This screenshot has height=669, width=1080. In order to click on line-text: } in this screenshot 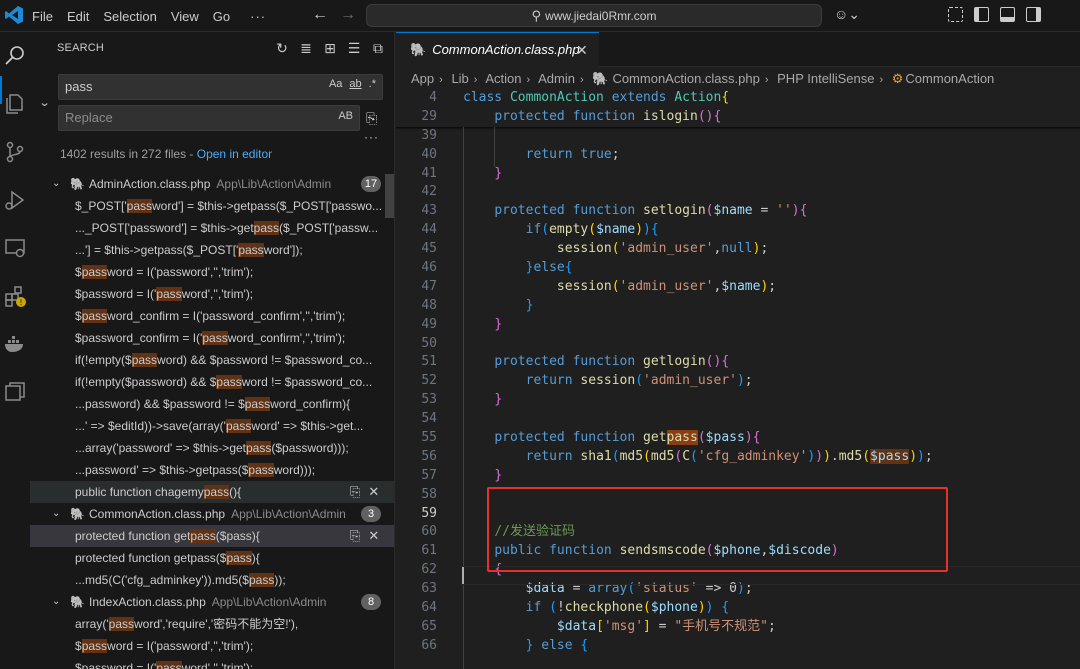, I will do `click(498, 400)`.